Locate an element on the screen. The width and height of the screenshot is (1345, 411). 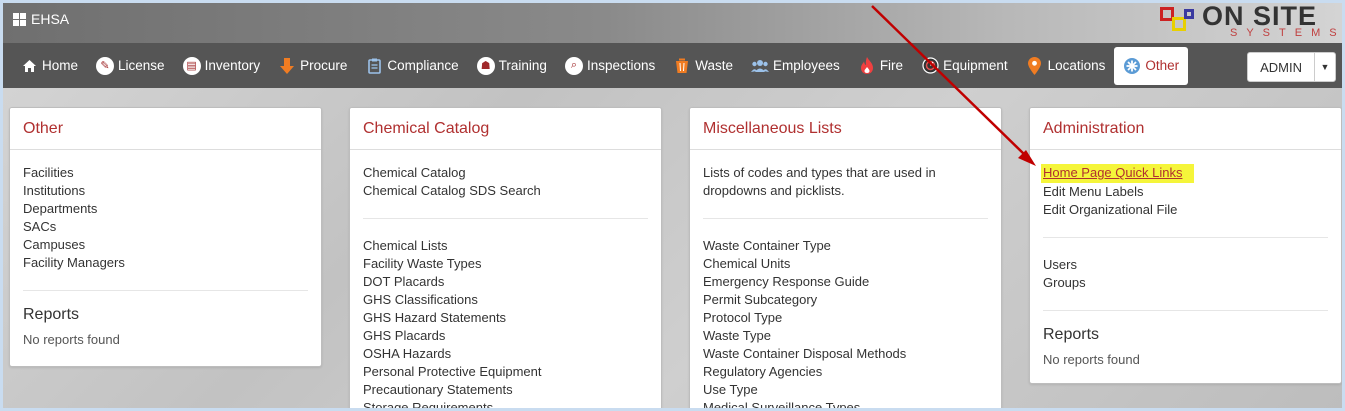
panel-title: Miscellaneous Lists is located at coordinates (845, 129).